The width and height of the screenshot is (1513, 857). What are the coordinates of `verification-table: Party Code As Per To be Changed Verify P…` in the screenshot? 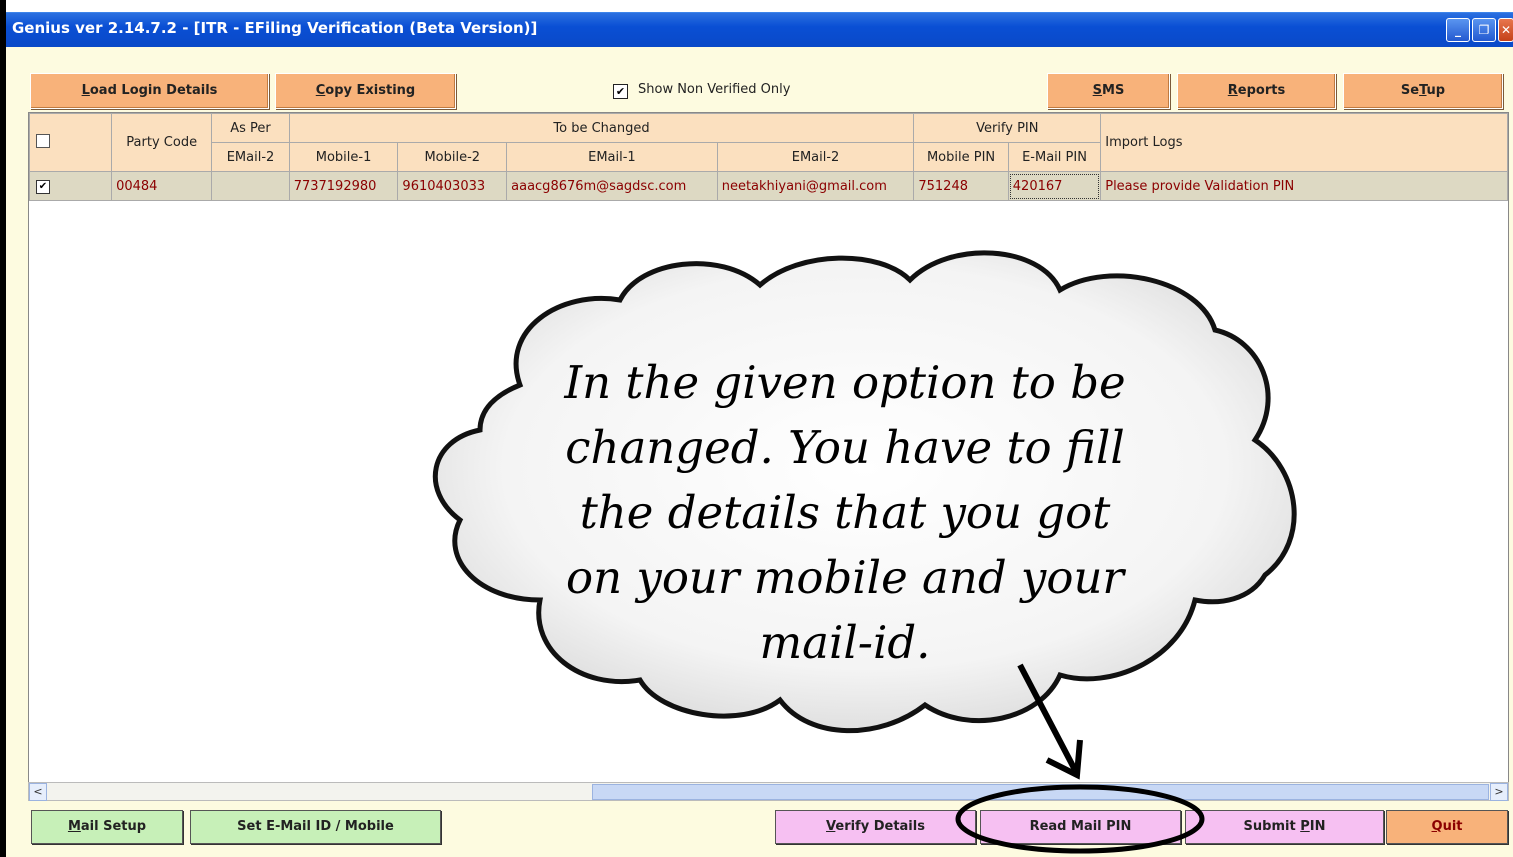 It's located at (768, 157).